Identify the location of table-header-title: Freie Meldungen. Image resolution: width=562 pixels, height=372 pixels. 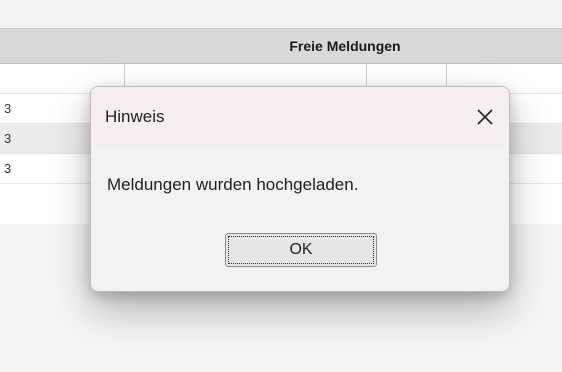
(345, 46).